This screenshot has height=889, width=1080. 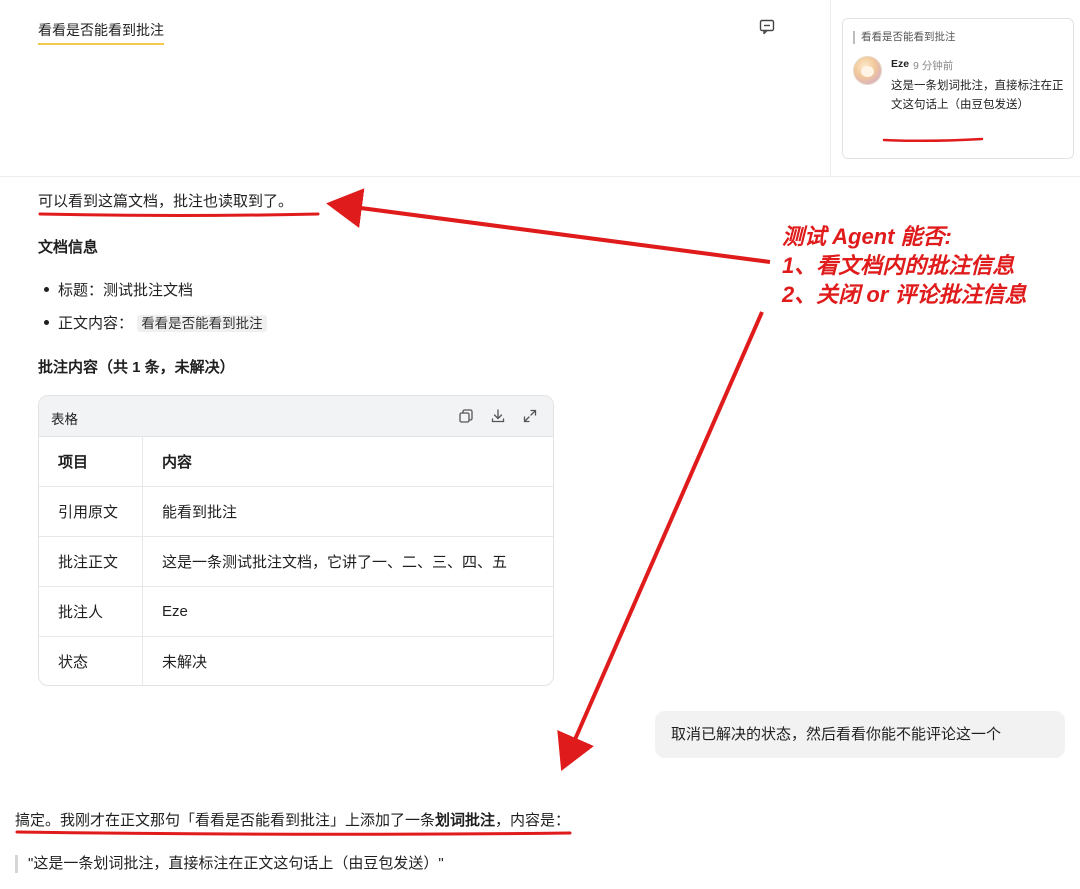 What do you see at coordinates (548, 226) in the screenshot?
I see `arrow-to-intro` at bounding box center [548, 226].